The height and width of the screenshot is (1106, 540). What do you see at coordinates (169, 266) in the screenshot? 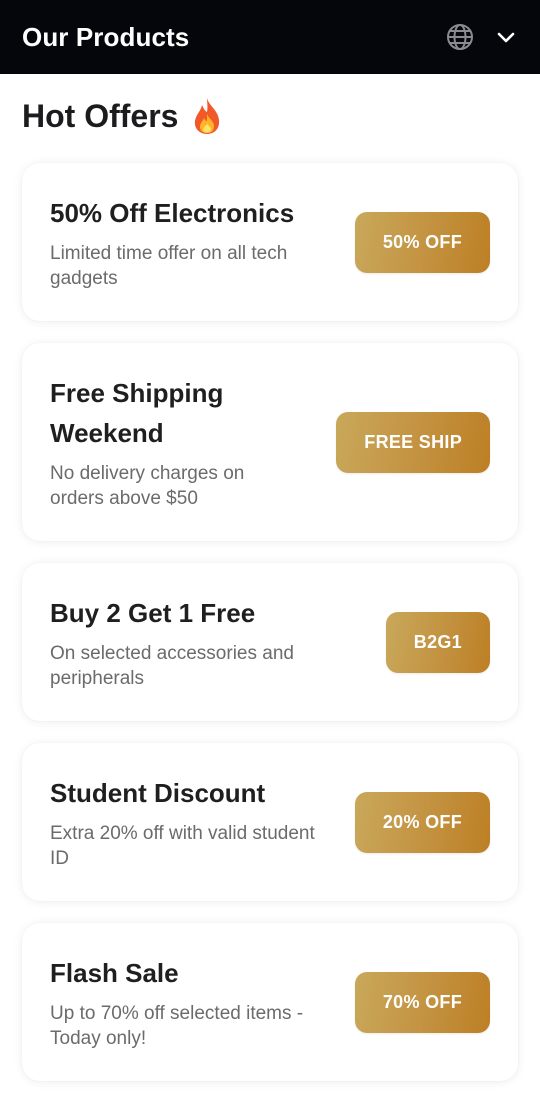
I see `offer-description: Limited time offer on all tech gadgets` at bounding box center [169, 266].